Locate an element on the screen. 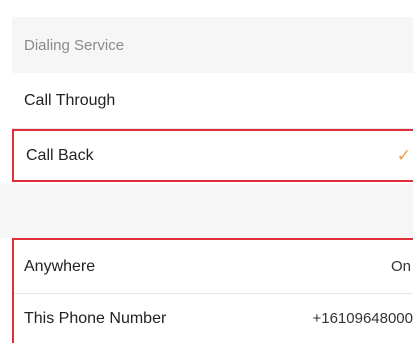 The image size is (413, 343). row-this-phone-number: This Phone Number +16109648000 is located at coordinates (213, 318).